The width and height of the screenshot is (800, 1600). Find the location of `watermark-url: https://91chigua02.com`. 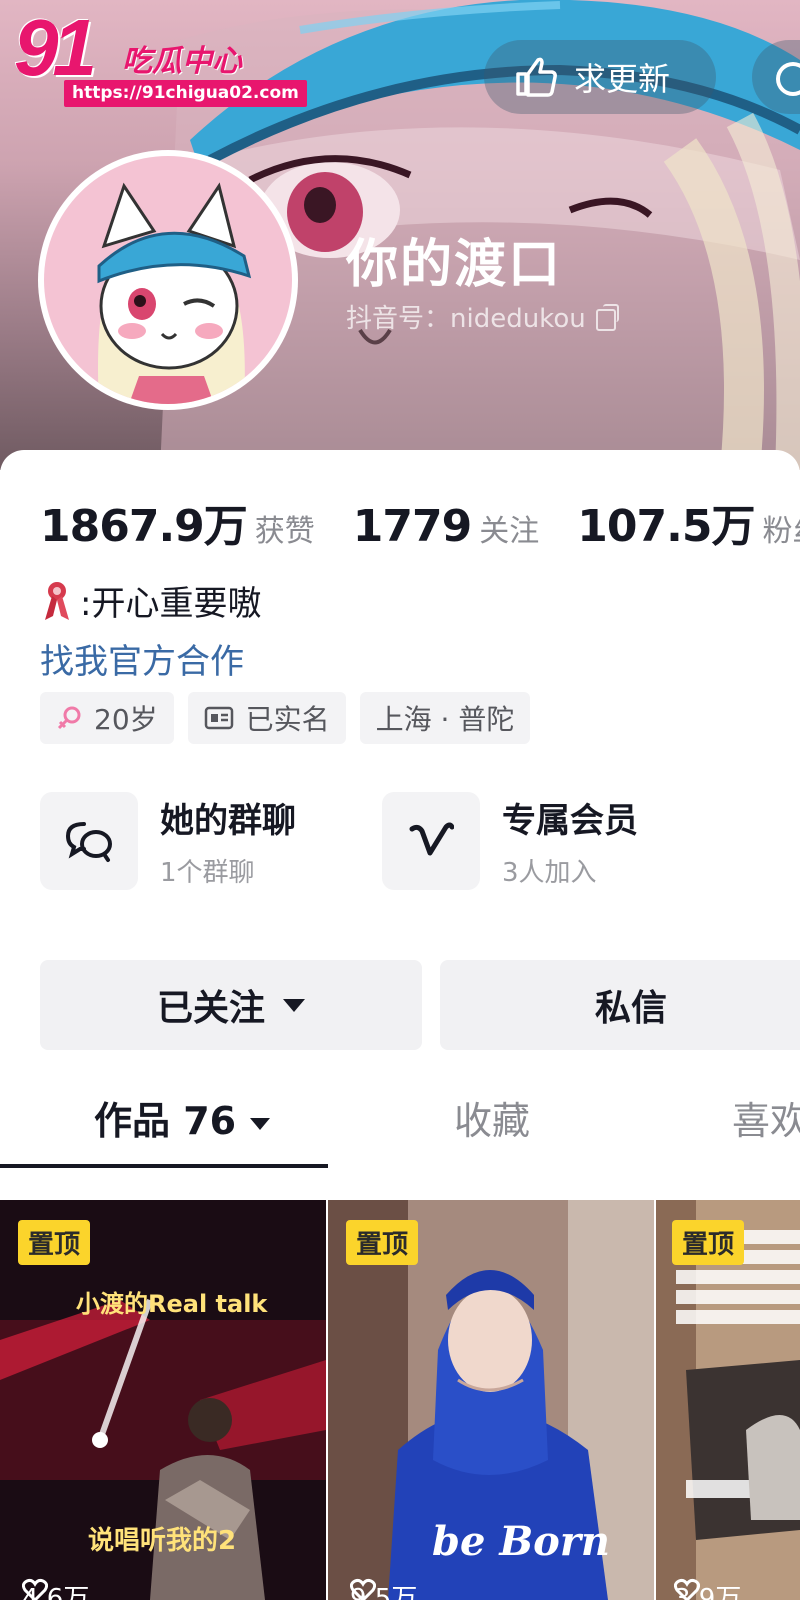

watermark-url: https://91chigua02.com is located at coordinates (185, 93).